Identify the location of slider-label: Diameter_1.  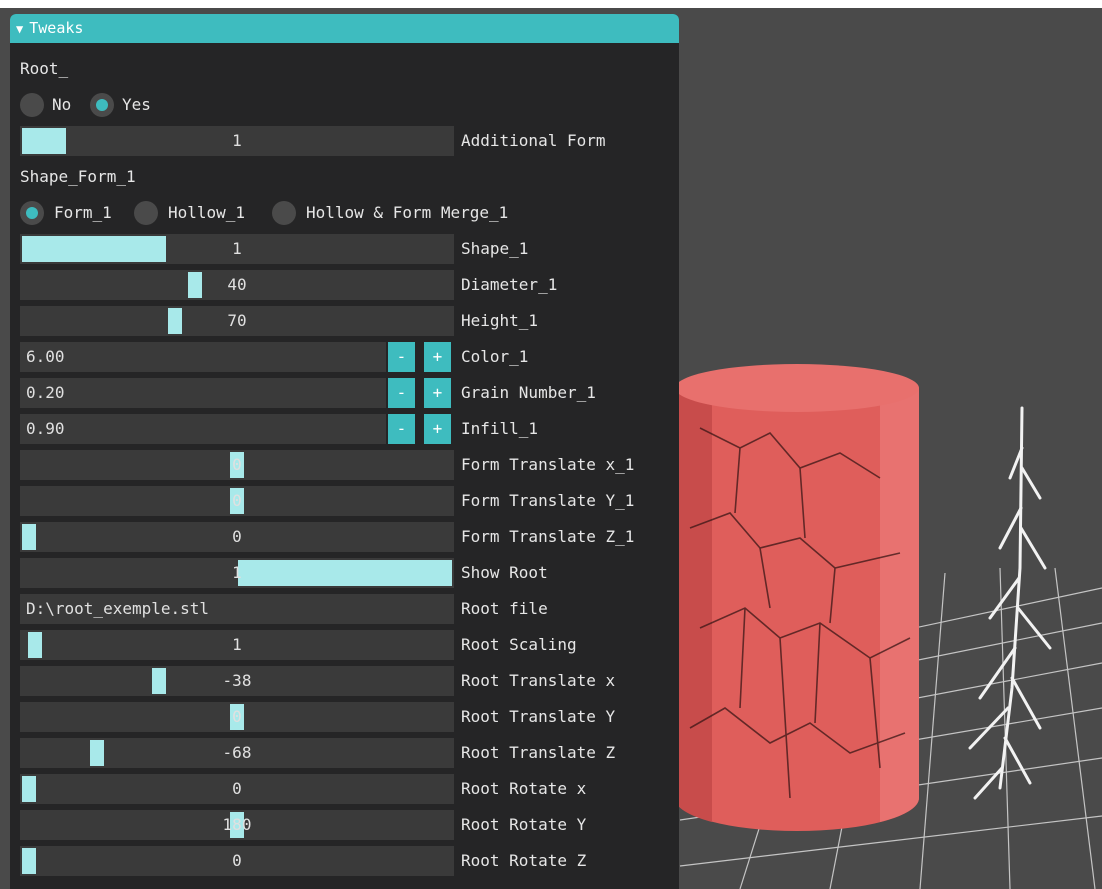
(509, 284).